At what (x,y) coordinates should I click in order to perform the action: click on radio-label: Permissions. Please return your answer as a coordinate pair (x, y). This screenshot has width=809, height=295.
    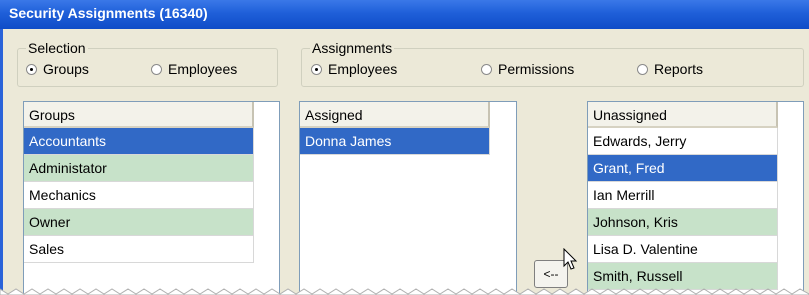
    Looking at the image, I should click on (536, 69).